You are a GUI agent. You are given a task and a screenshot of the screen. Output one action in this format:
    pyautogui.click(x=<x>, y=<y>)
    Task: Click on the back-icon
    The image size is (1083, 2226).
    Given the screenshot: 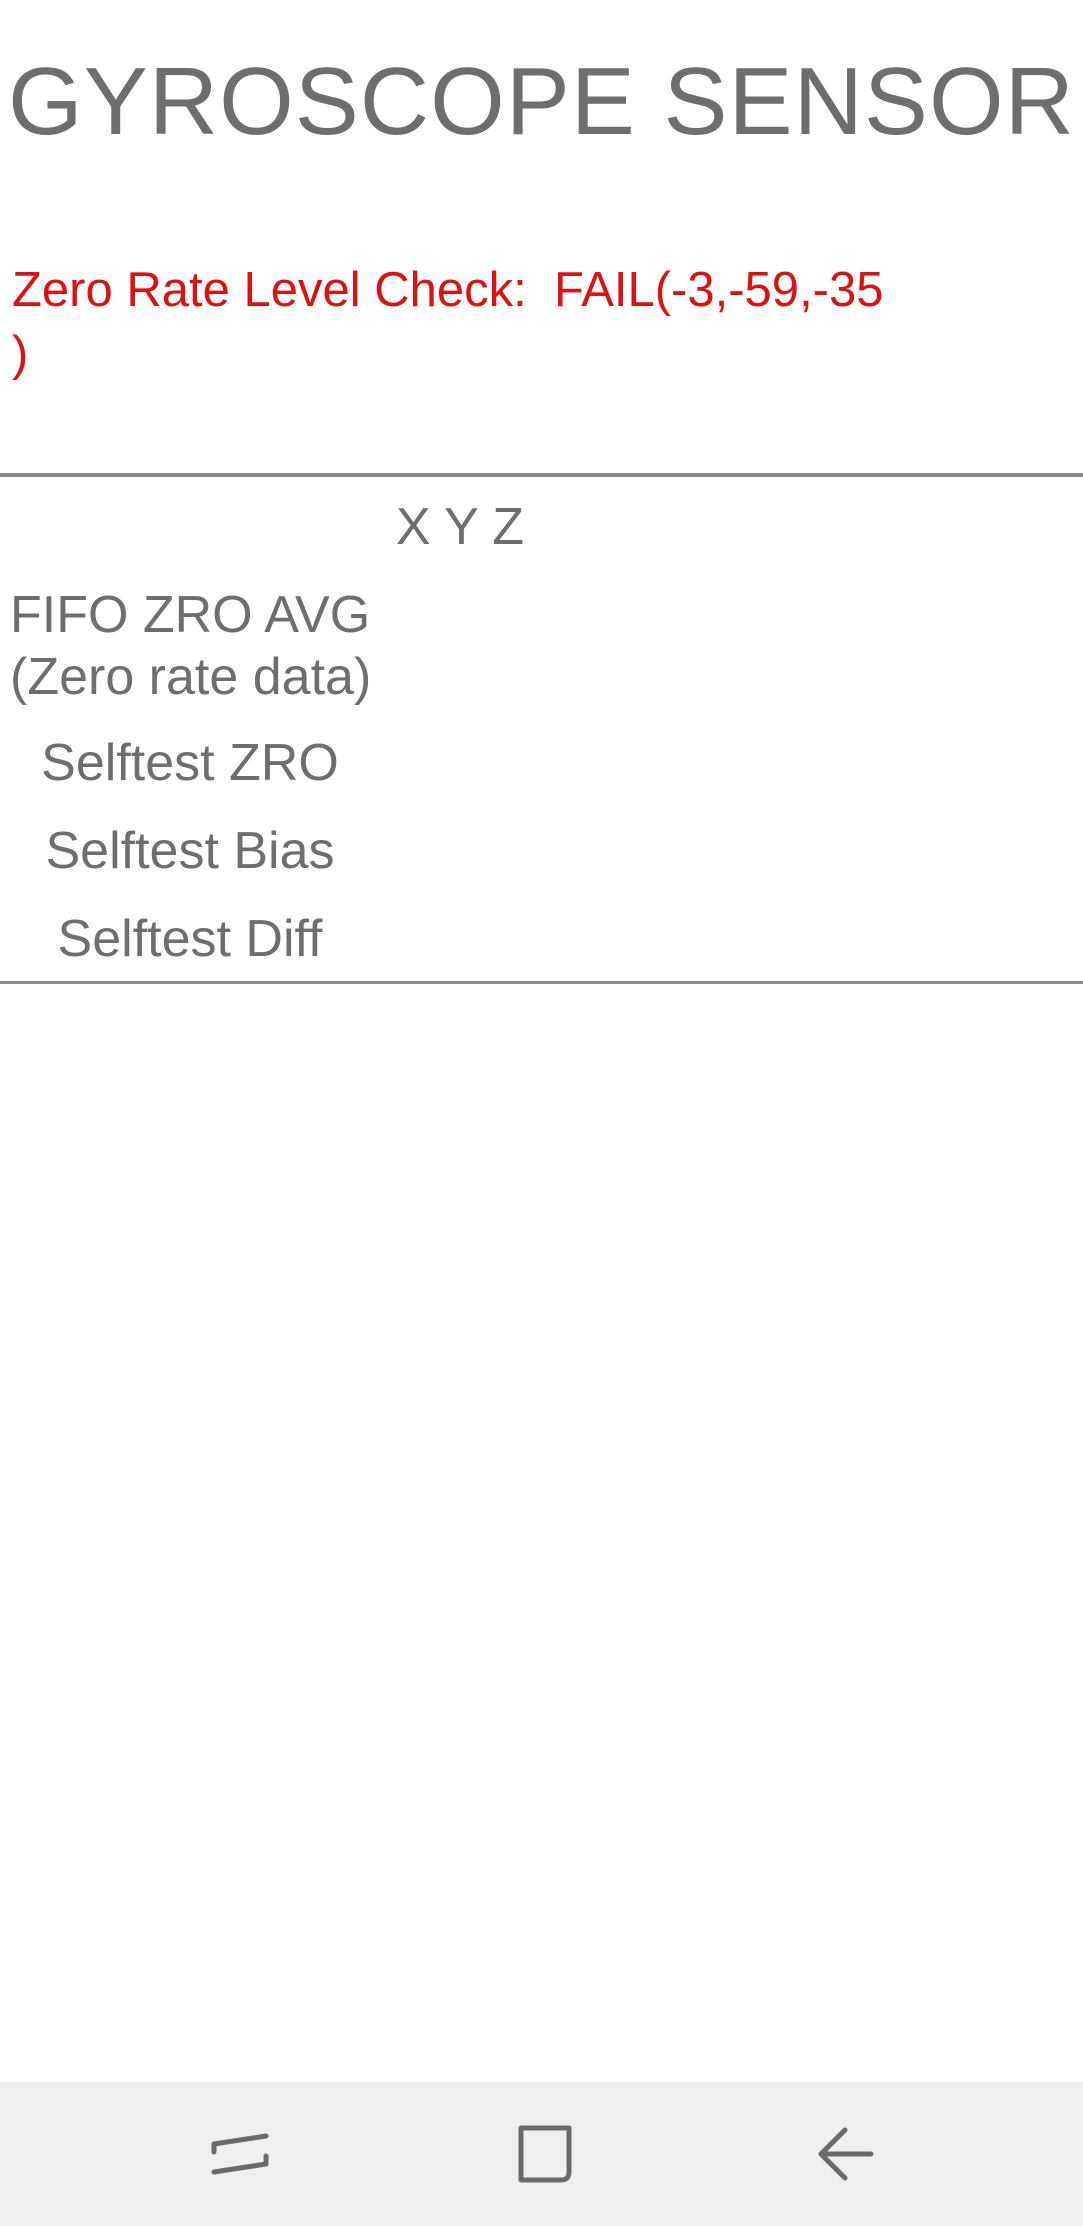 What is the action you would take?
    pyautogui.click(x=845, y=2154)
    